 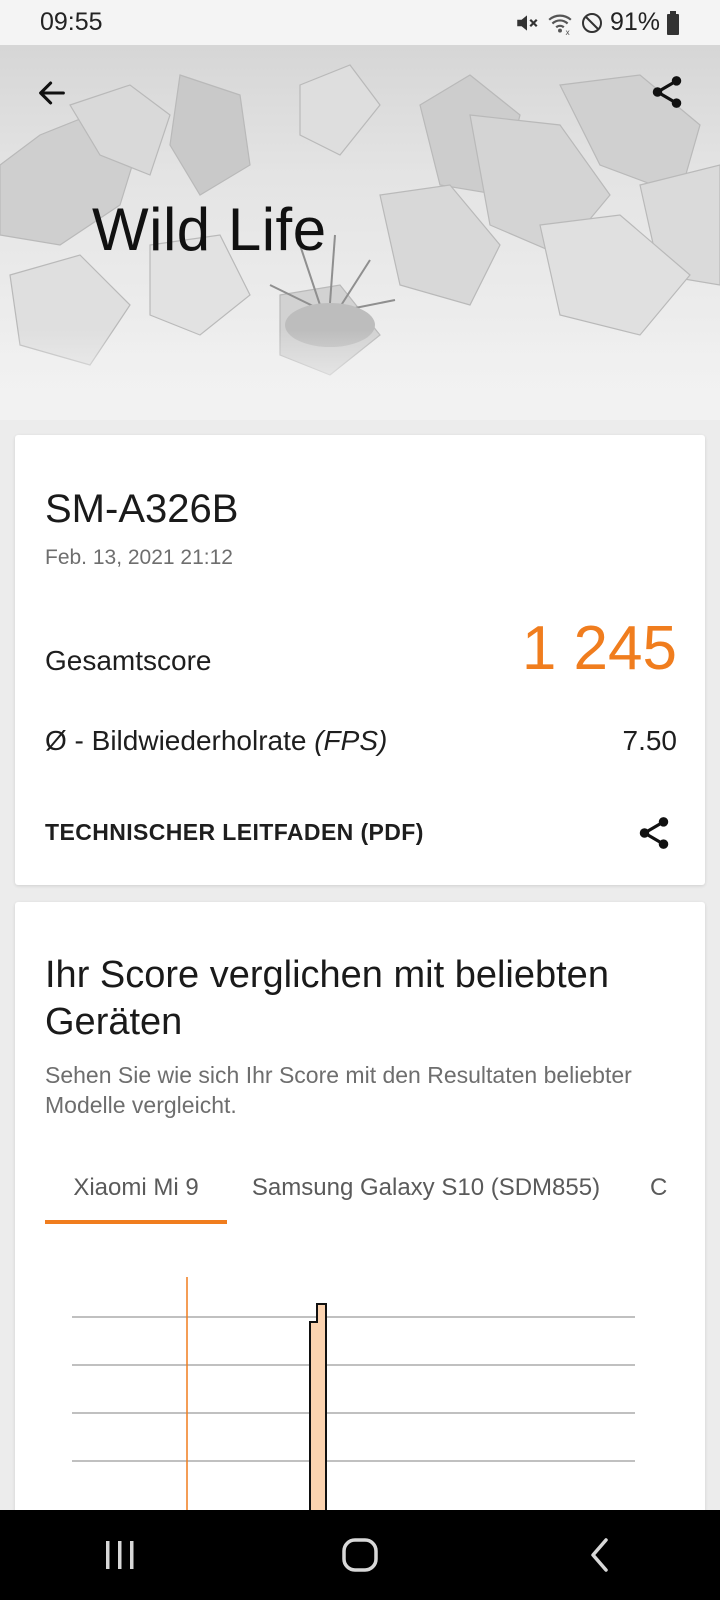 I want to click on status-bar: 09:55 x 91%, so click(x=360, y=22).